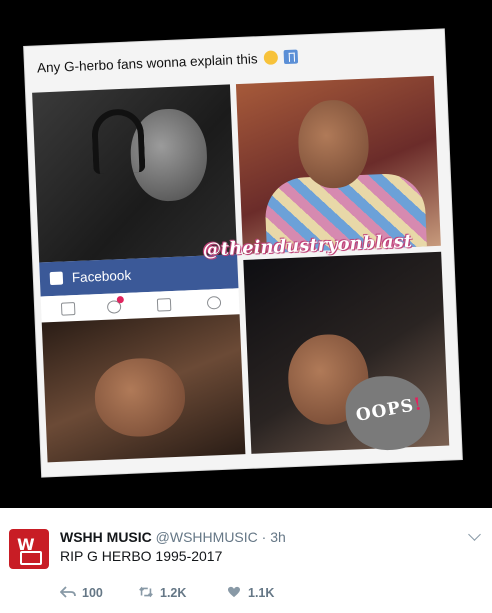 The width and height of the screenshot is (492, 613). I want to click on photo-floral-shirt, so click(338, 164).